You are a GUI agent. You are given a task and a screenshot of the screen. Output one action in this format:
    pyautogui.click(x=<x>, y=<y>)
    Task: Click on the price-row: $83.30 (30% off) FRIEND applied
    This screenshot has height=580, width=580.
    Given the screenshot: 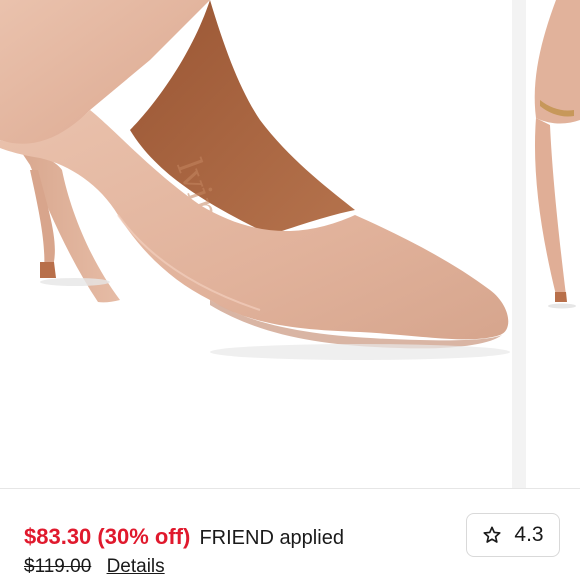 What is the action you would take?
    pyautogui.click(x=184, y=537)
    